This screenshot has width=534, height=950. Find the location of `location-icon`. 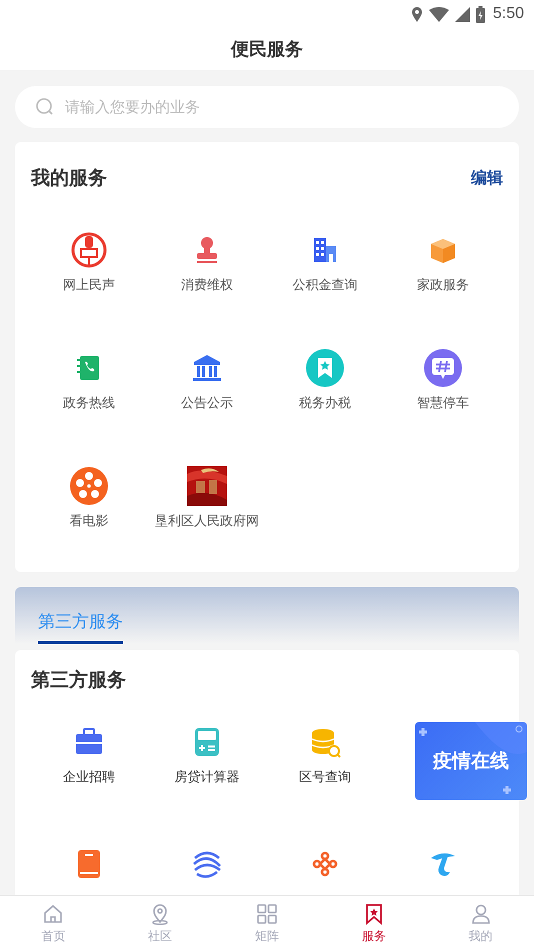

location-icon is located at coordinates (416, 14).